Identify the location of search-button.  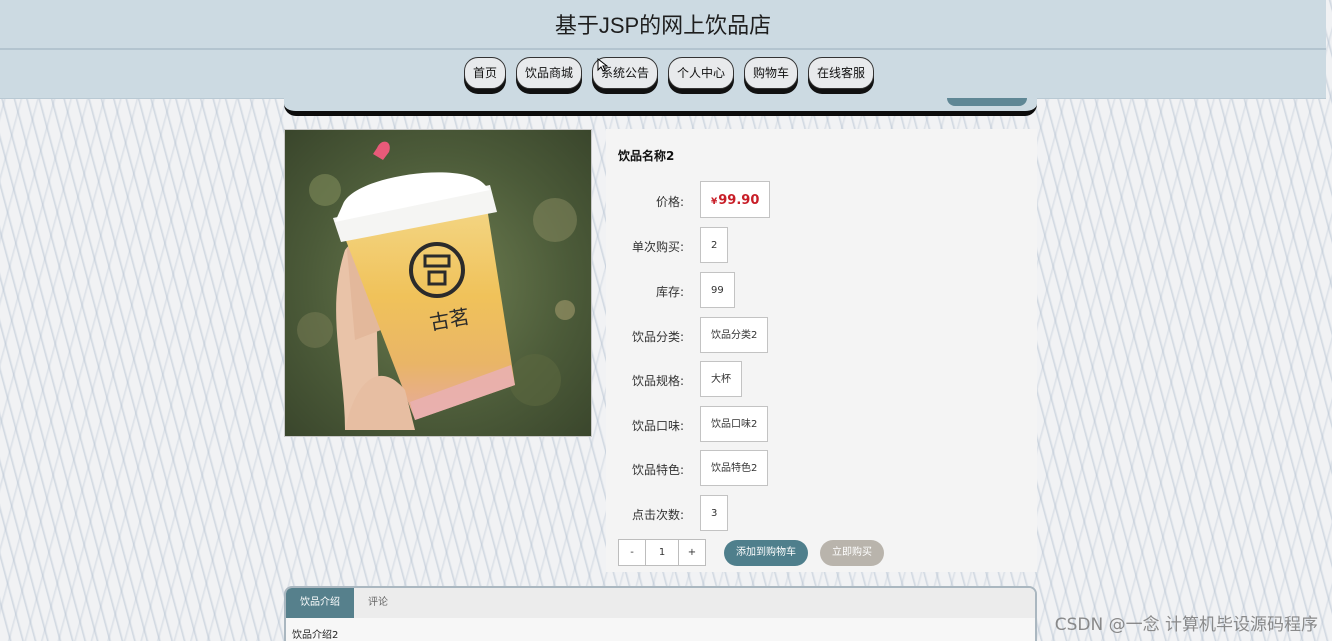
(987, 102).